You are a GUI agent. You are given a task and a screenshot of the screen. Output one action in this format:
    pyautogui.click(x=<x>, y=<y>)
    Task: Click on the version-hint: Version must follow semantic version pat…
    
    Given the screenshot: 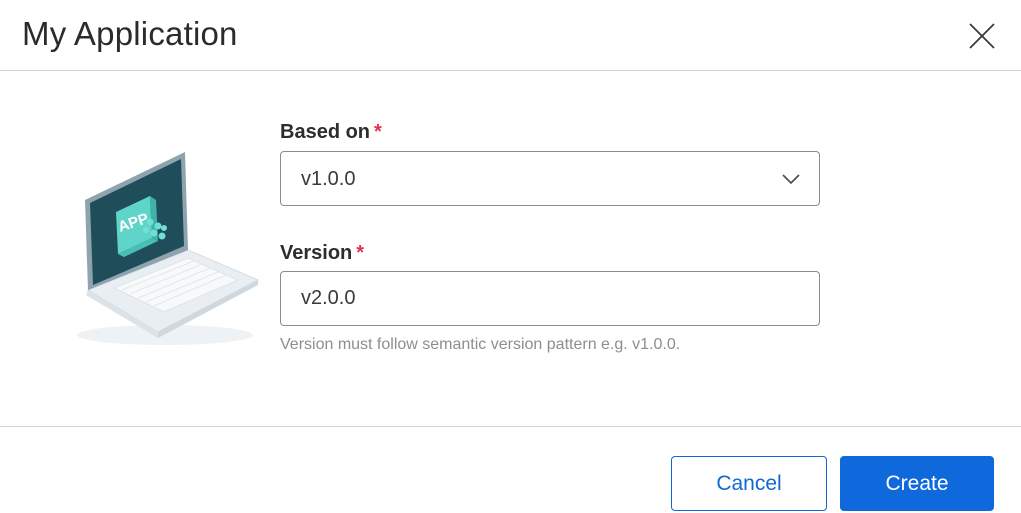 What is the action you would take?
    pyautogui.click(x=480, y=344)
    